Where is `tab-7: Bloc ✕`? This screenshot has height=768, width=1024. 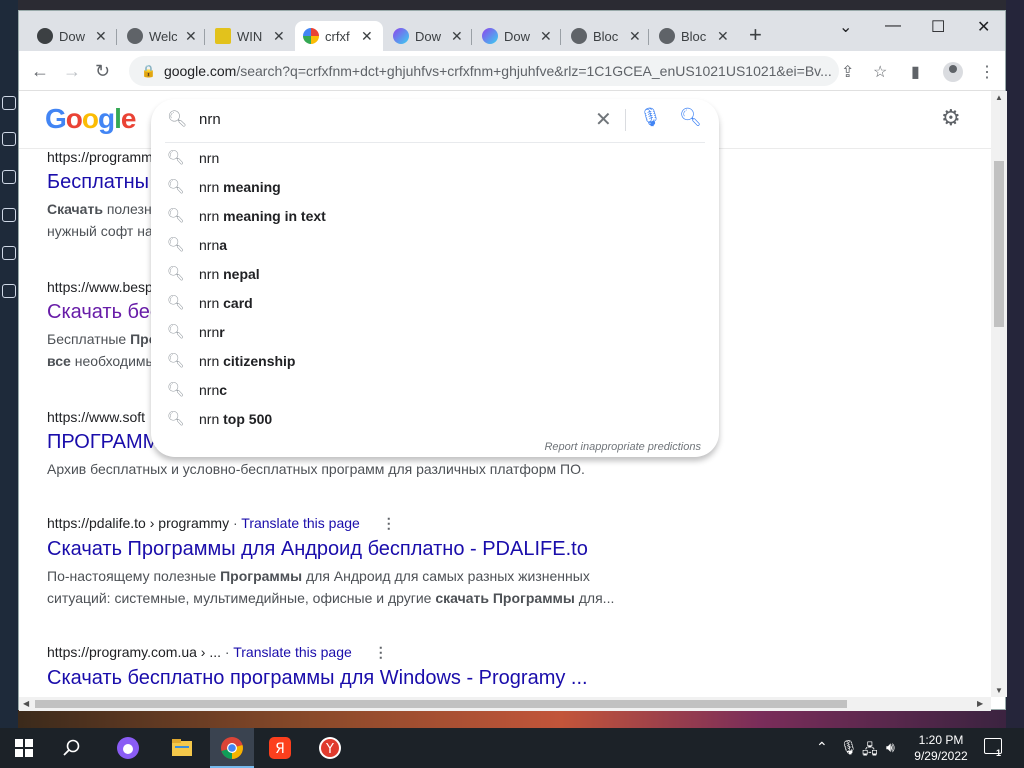 tab-7: Bloc ✕ is located at coordinates (694, 36).